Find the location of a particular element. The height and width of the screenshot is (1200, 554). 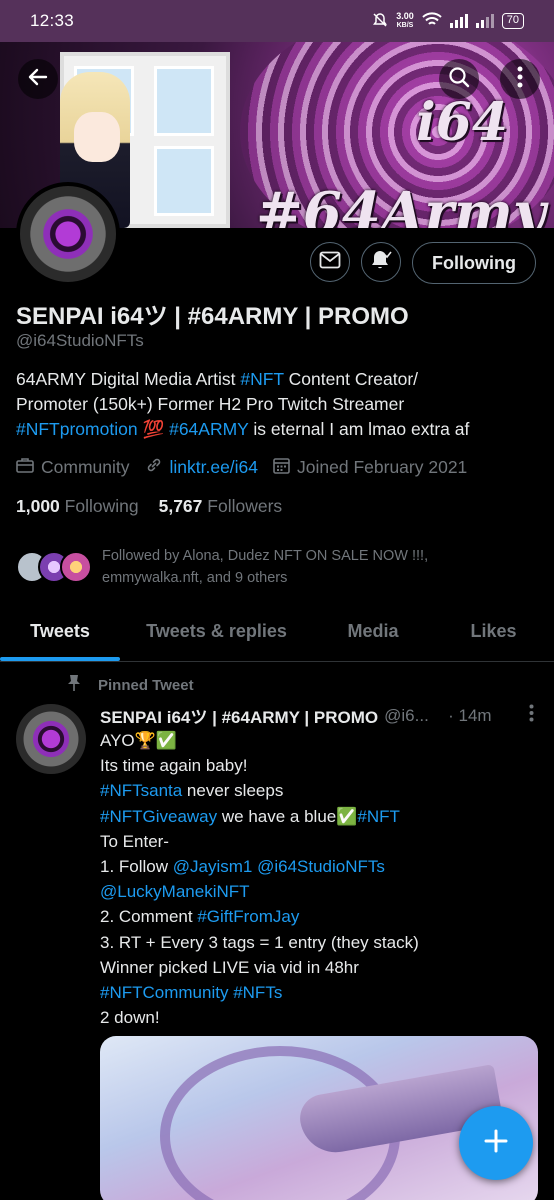

tweet-line: 2 down! is located at coordinates (130, 1018).